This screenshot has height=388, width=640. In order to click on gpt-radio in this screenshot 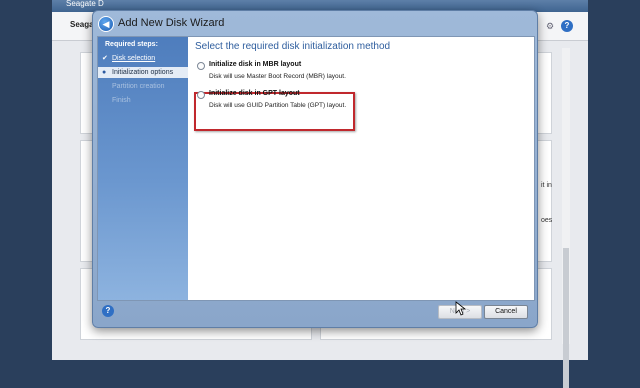, I will do `click(201, 95)`.